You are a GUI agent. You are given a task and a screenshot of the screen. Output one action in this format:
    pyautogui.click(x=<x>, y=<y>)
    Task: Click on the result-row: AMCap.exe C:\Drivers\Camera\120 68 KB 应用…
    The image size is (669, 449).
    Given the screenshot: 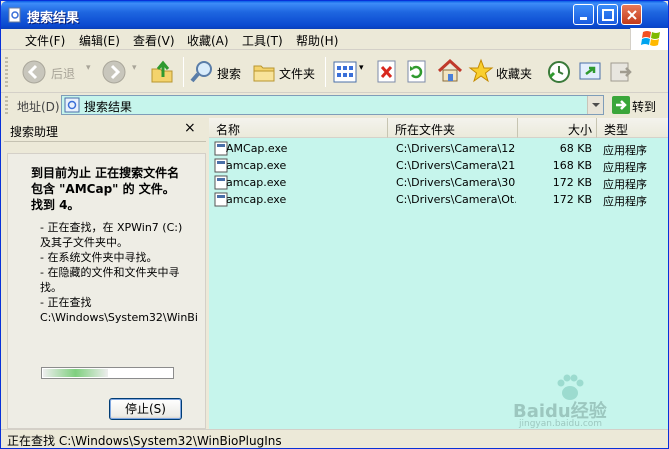 What is the action you would take?
    pyautogui.click(x=438, y=148)
    